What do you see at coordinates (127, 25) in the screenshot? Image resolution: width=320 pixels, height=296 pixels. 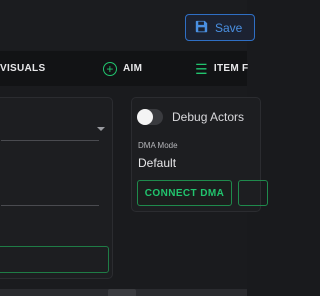 I see `top-header: Save` at bounding box center [127, 25].